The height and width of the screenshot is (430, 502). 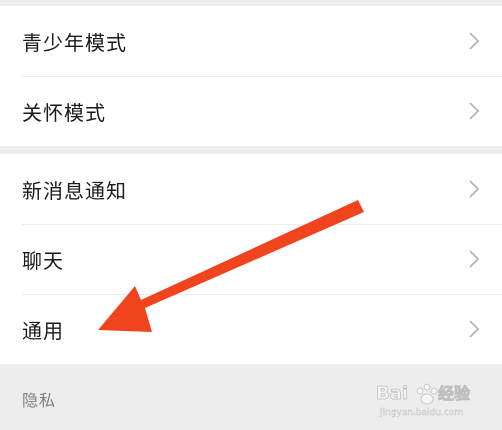 I want to click on settings-item-label: 关怀模式, so click(x=64, y=112).